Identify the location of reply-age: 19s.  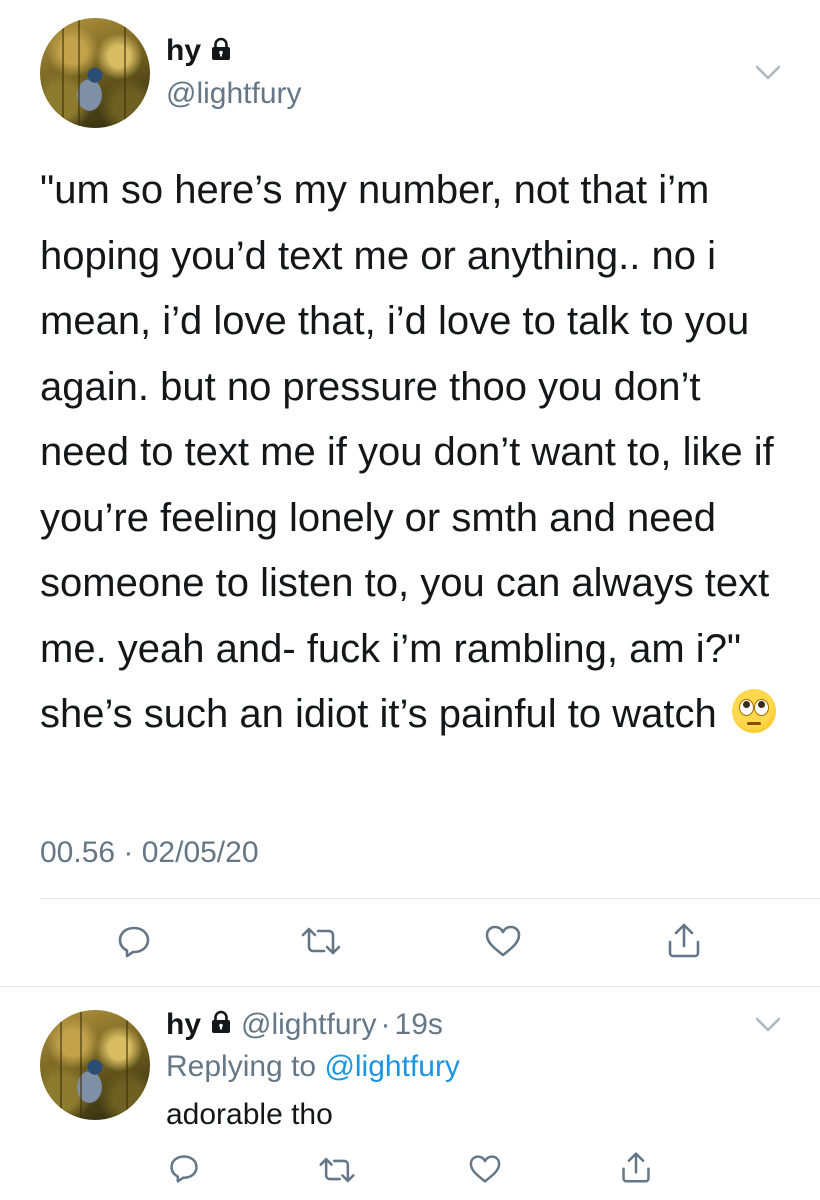
(419, 1025).